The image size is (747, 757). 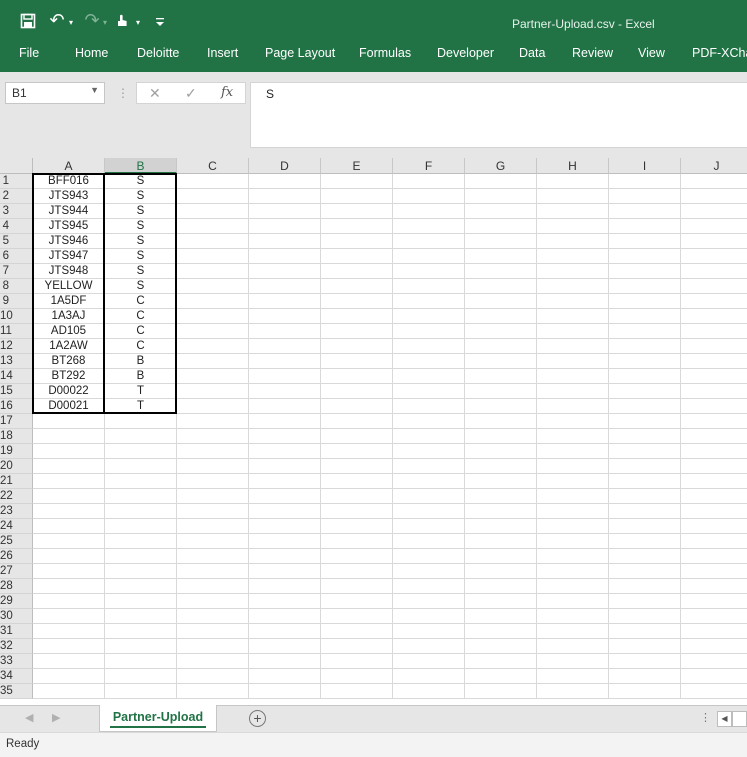 I want to click on cell-a24, so click(x=69, y=526).